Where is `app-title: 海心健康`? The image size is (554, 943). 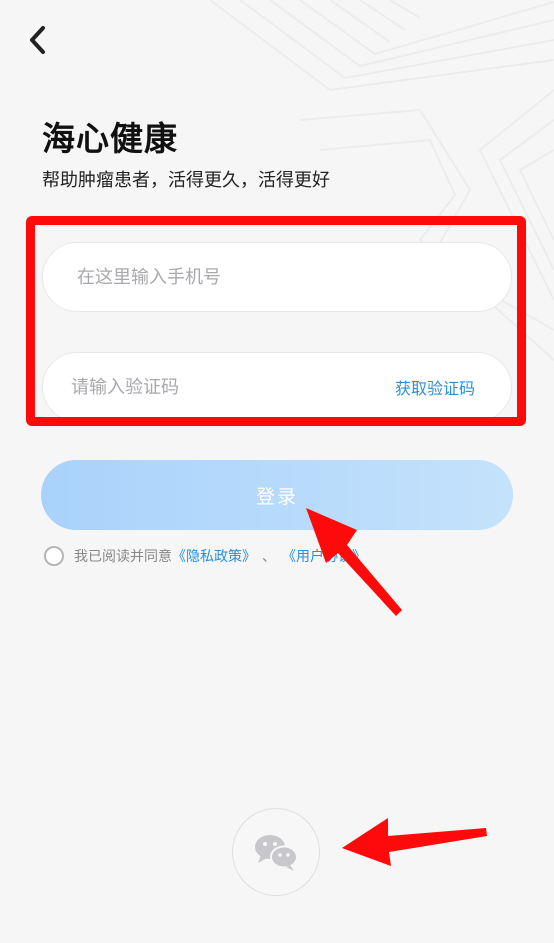 app-title: 海心健康 is located at coordinates (110, 138).